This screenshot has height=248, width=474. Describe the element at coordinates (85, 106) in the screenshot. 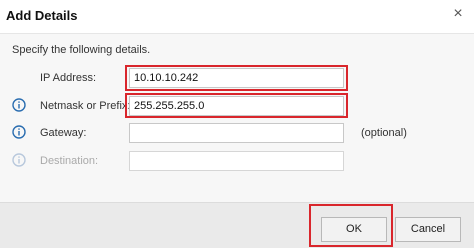

I see `netmask-label: Netmask or Prefix:` at that location.